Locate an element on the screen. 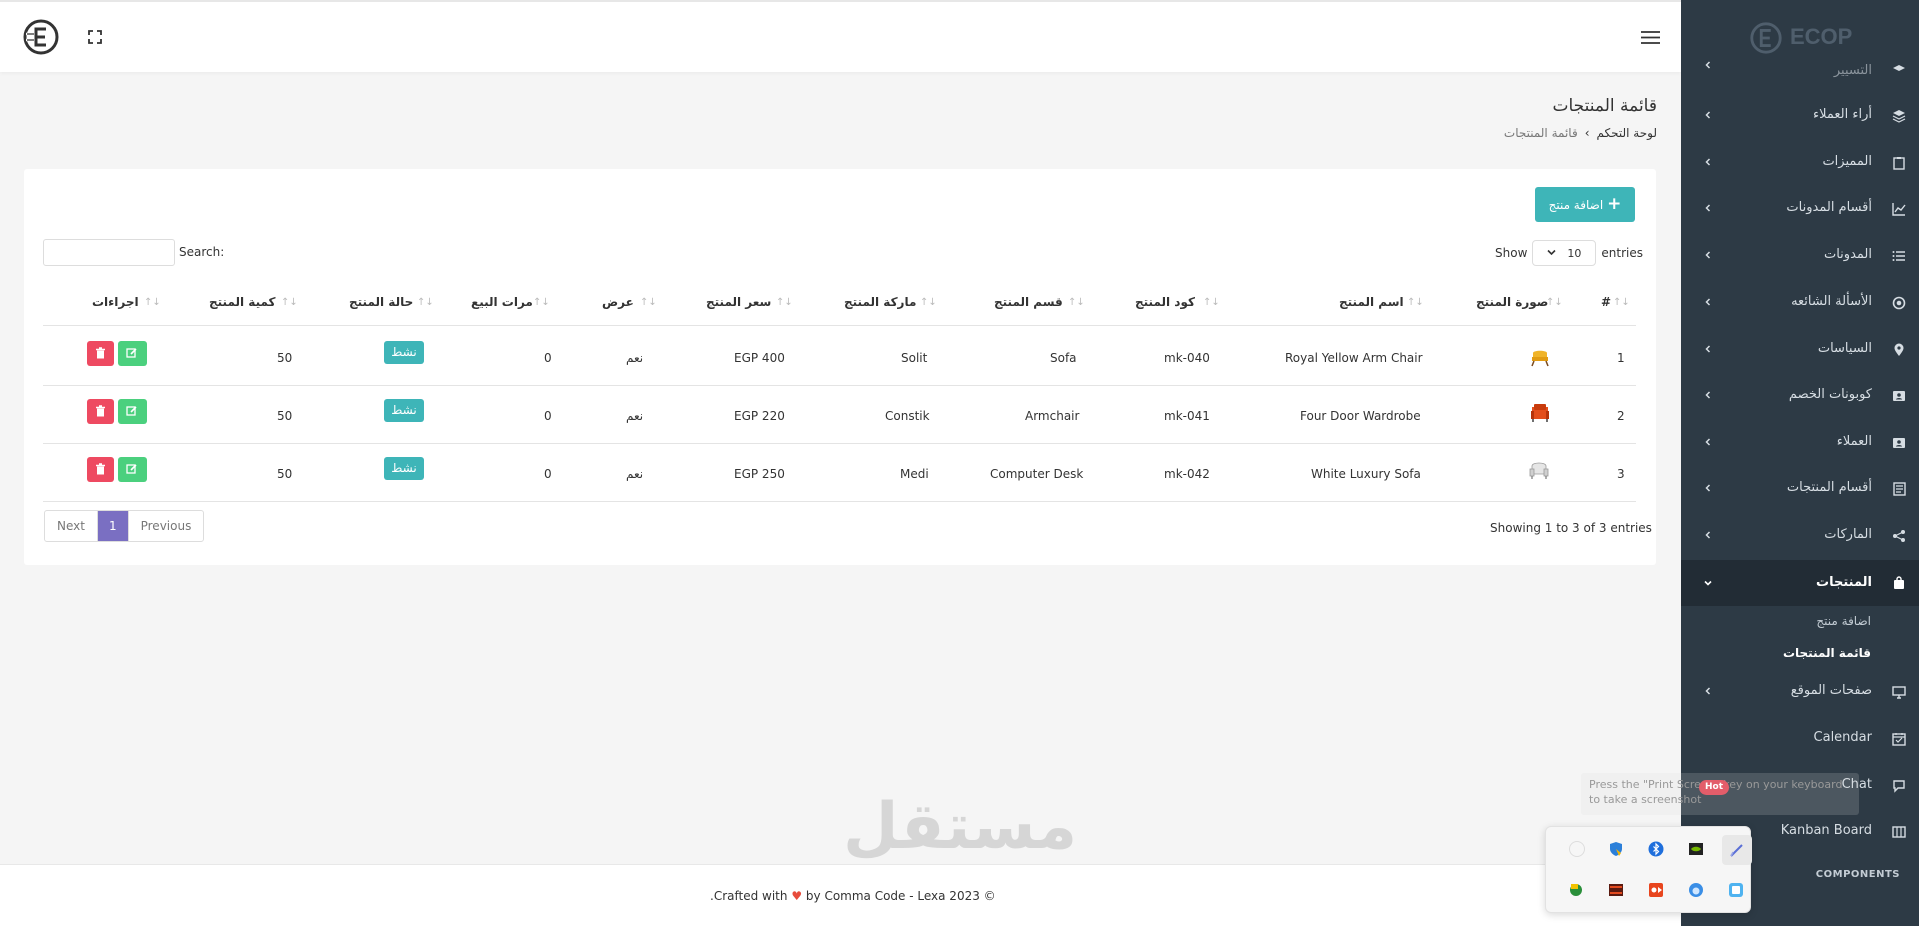  col-header-code: كود المنتج ↑↓ is located at coordinates (1177, 302).